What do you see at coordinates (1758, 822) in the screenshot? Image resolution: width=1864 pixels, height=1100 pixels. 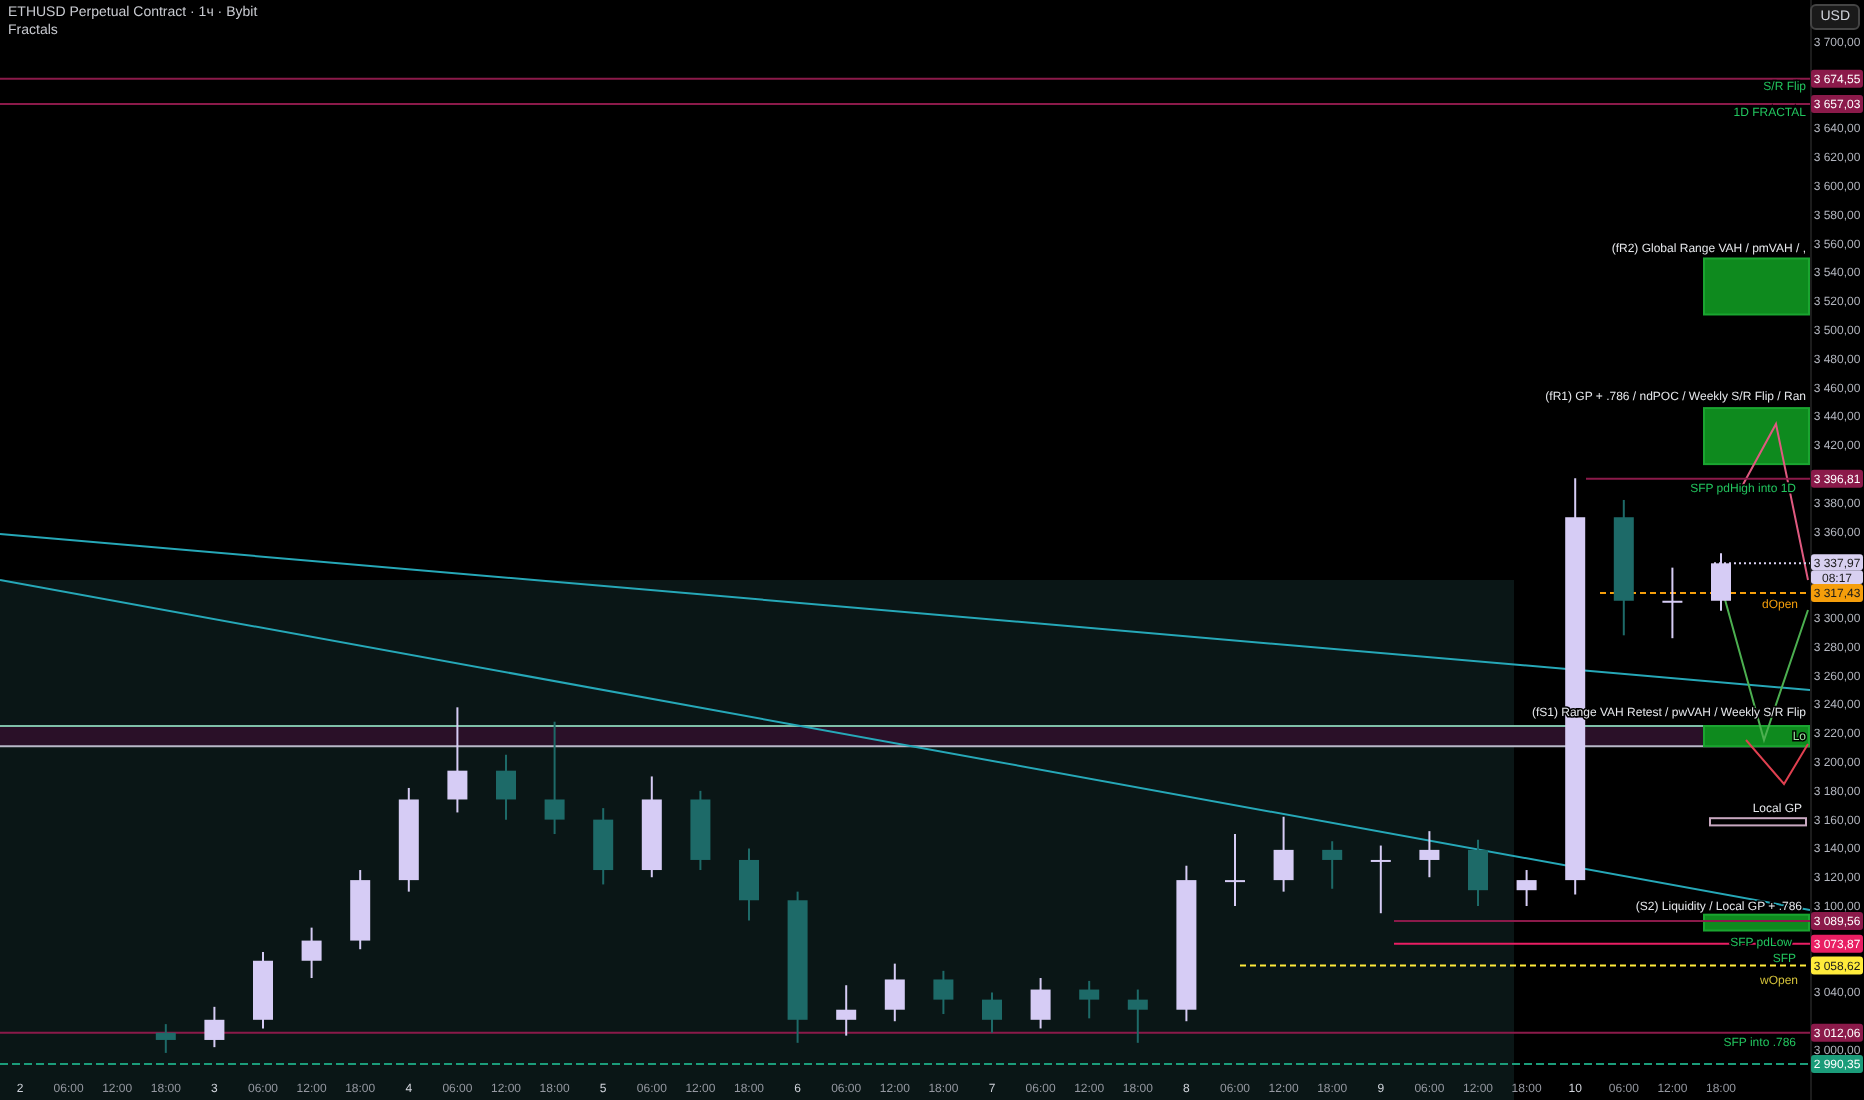 I see `outline-box` at bounding box center [1758, 822].